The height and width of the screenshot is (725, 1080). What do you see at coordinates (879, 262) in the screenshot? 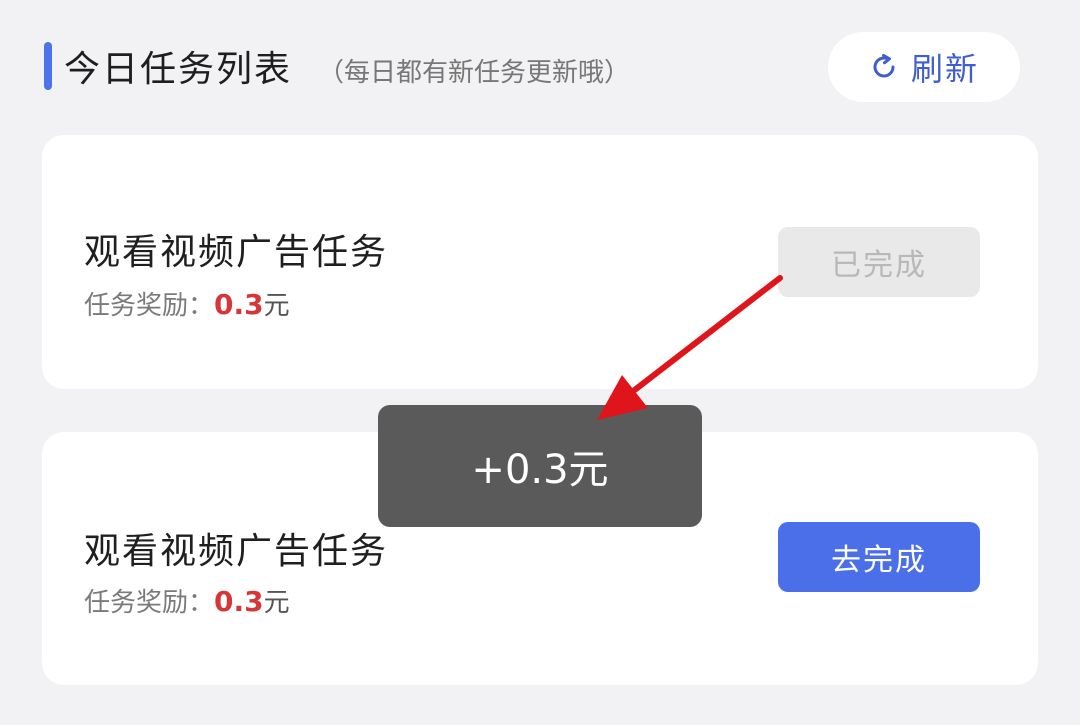
I see `completed-button: 已完成` at bounding box center [879, 262].